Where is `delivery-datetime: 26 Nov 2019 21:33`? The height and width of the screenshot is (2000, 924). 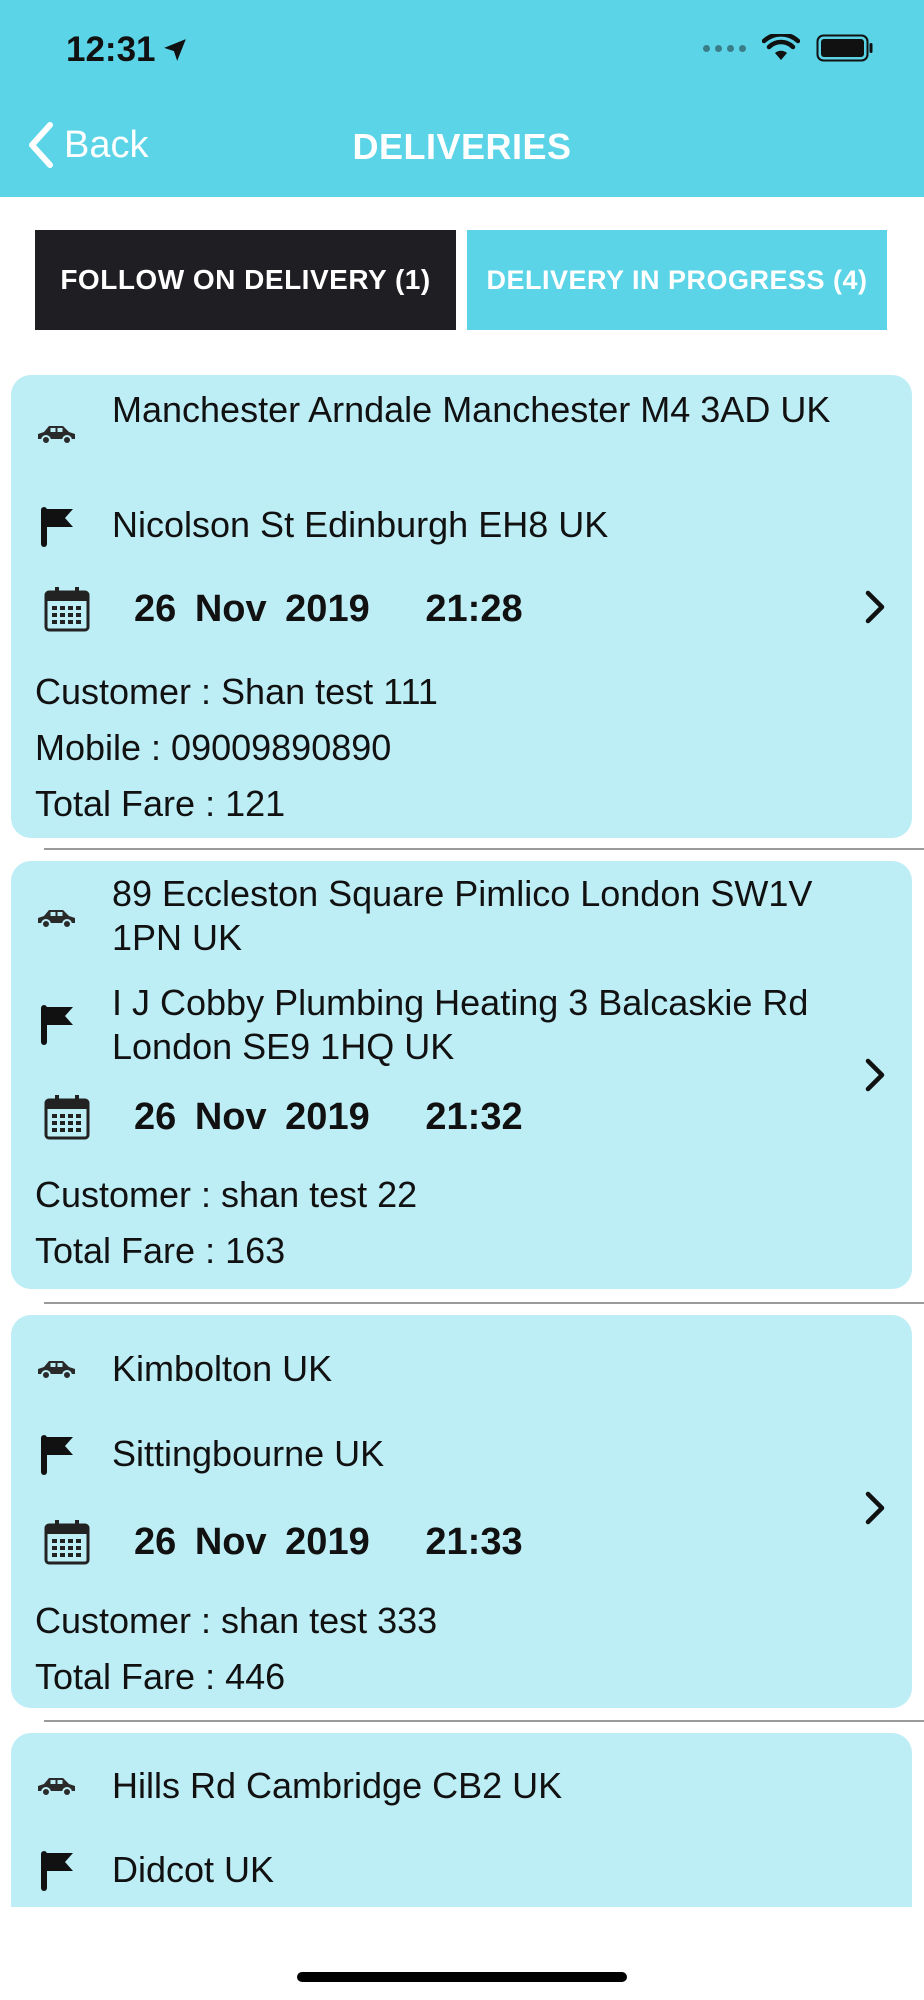
delivery-datetime: 26 Nov 2019 21:33 is located at coordinates (504, 1542).